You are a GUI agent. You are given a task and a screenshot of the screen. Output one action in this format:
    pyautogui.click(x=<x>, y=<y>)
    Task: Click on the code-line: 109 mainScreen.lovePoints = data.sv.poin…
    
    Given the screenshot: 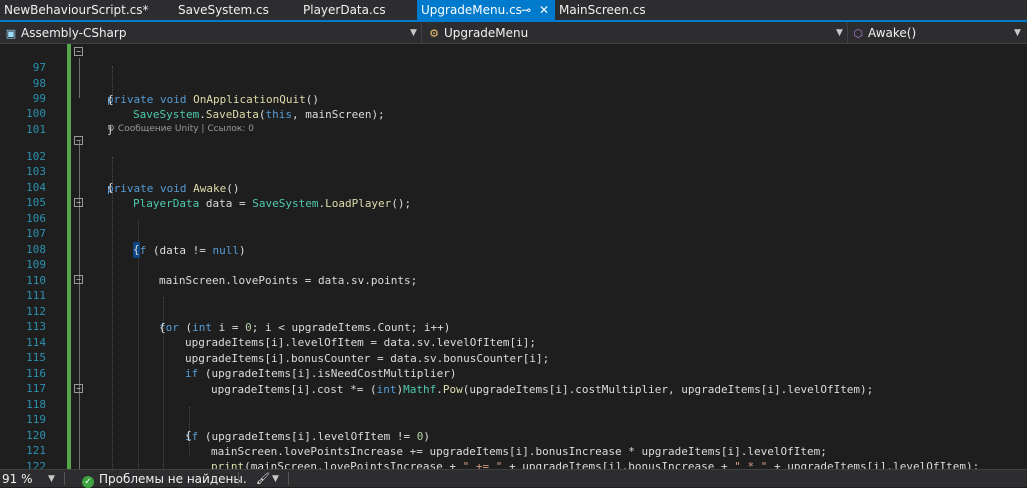 What is the action you would take?
    pyautogui.click(x=513, y=264)
    